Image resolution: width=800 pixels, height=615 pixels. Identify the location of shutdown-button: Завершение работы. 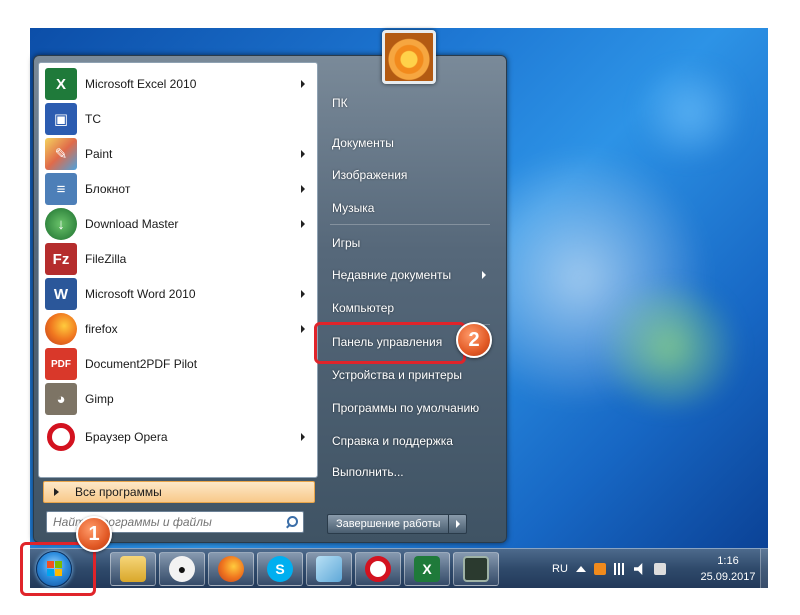
(388, 524).